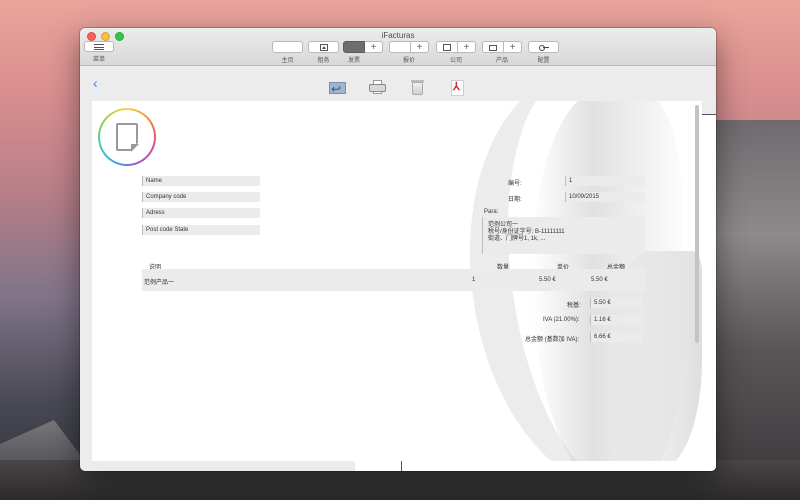 The height and width of the screenshot is (500, 800). I want to click on company-label: 公司, so click(455, 61).